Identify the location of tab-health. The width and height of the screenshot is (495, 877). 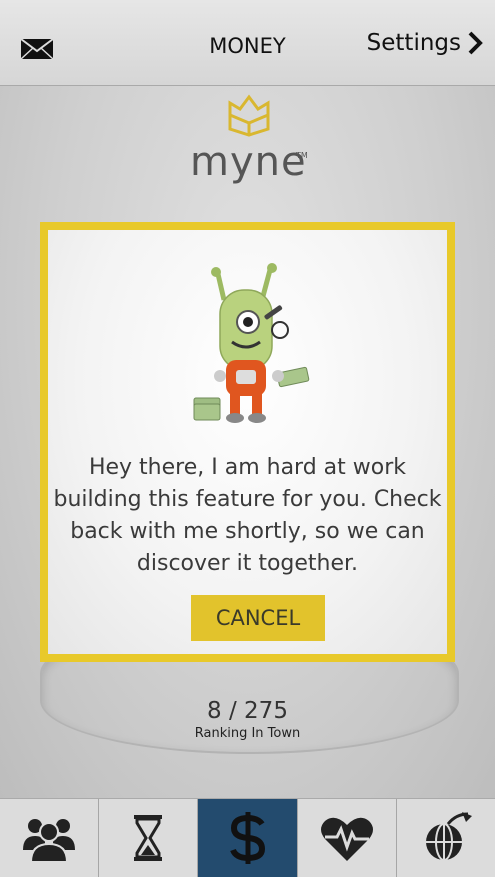
(347, 838).